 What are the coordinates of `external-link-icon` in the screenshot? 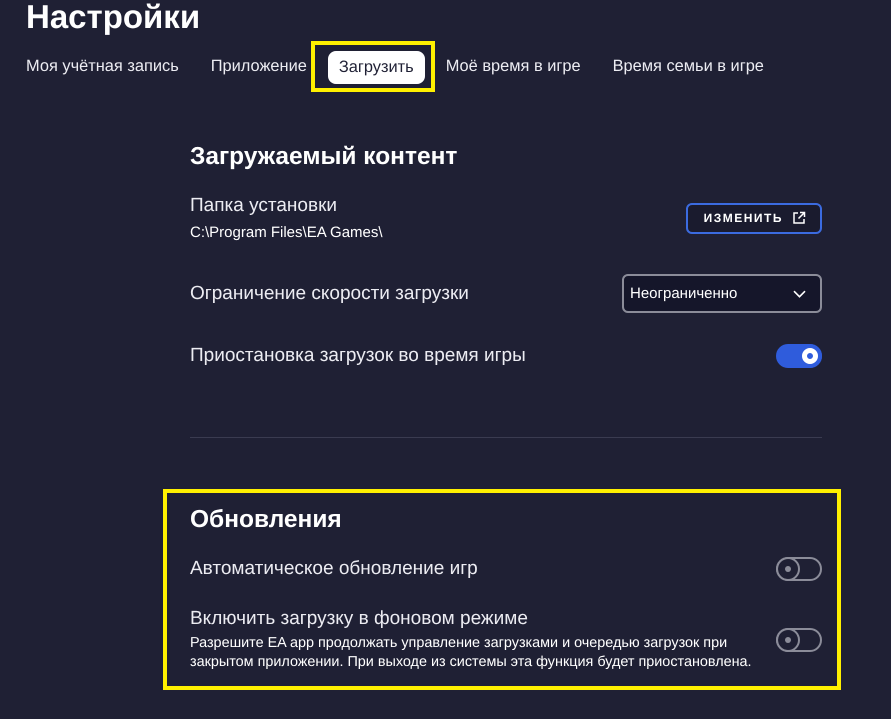 It's located at (799, 218).